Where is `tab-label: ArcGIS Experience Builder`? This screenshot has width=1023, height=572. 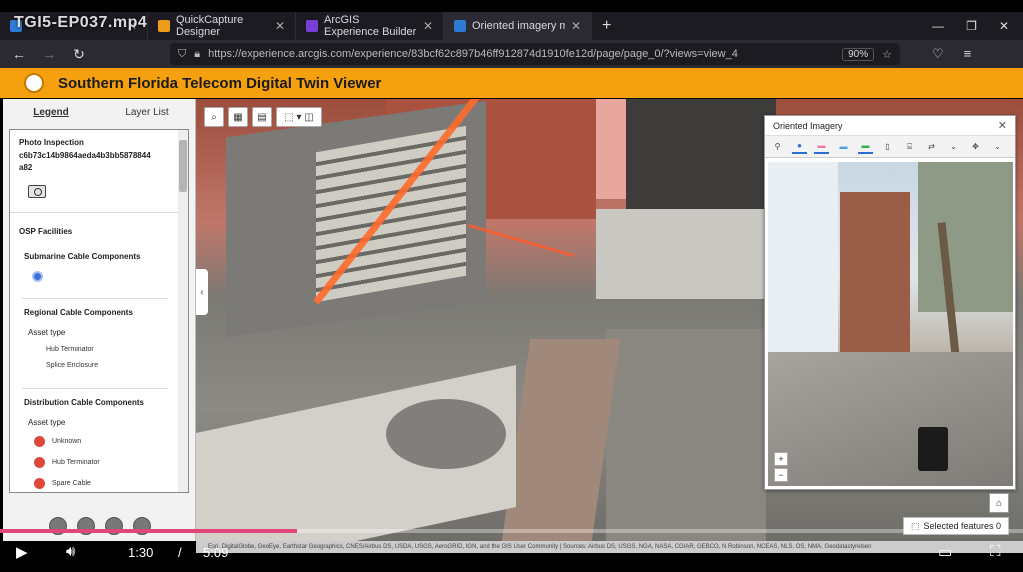
tab-label: ArcGIS Experience Builder is located at coordinates (370, 26).